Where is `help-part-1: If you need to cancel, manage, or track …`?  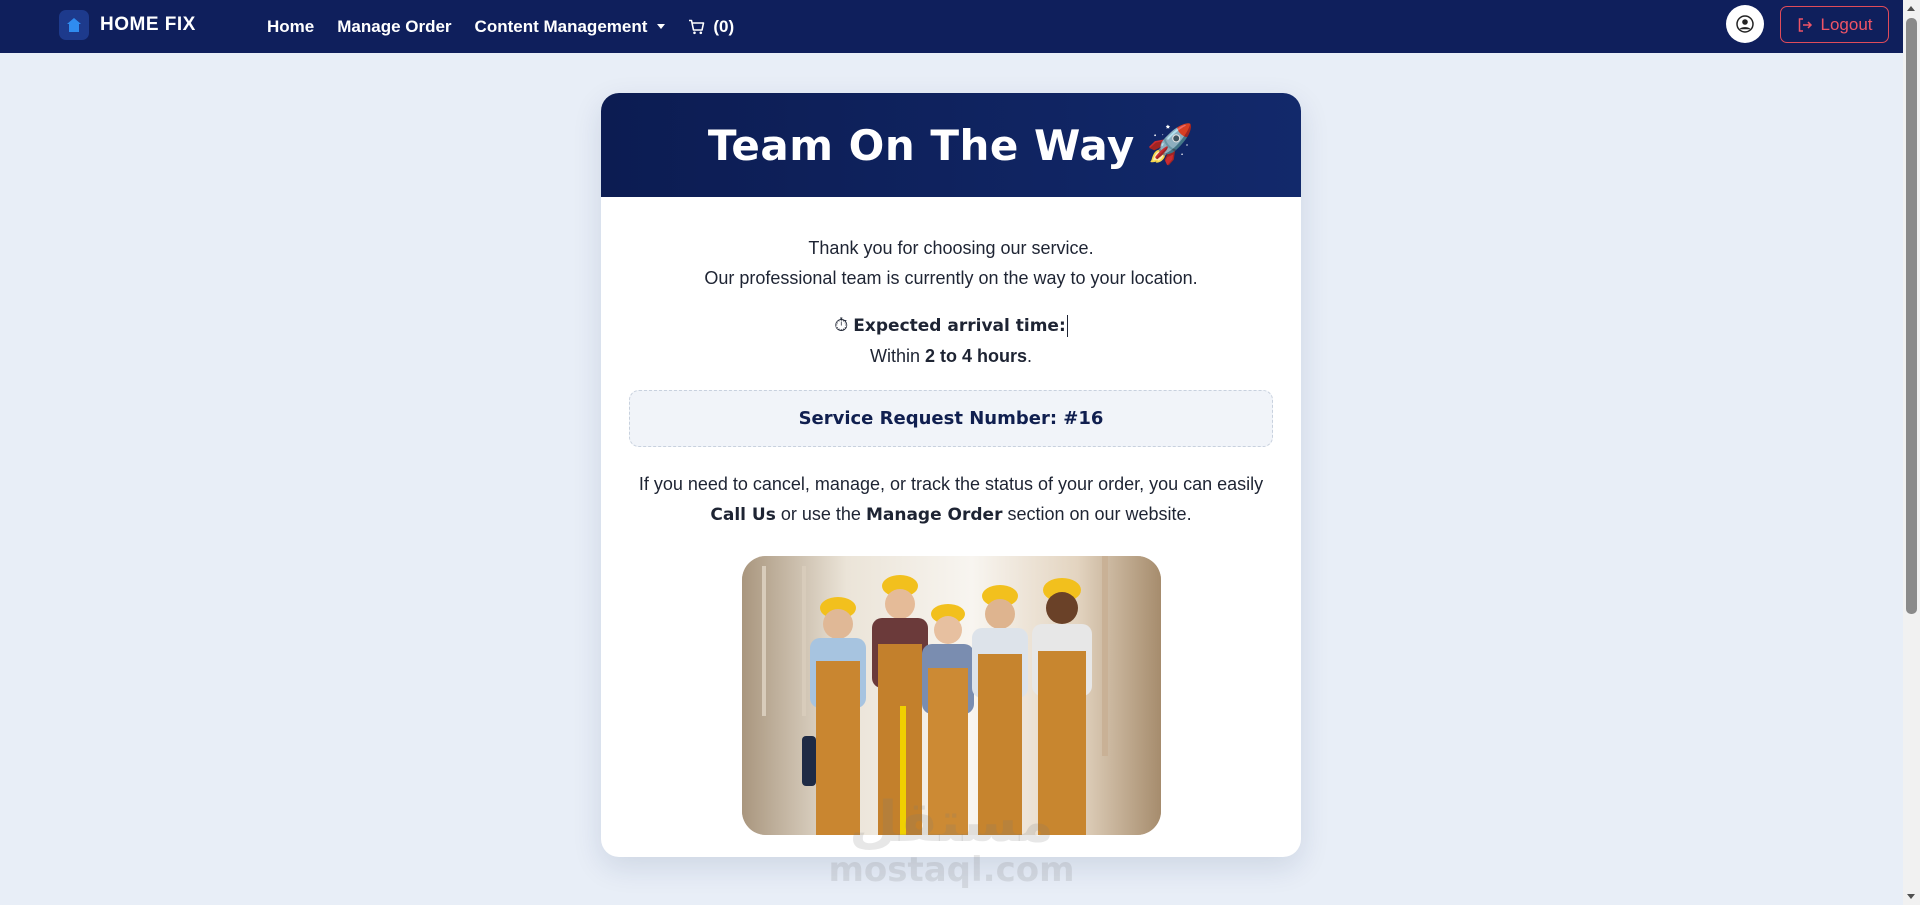
help-part-1: If you need to cancel, manage, or track … is located at coordinates (951, 484).